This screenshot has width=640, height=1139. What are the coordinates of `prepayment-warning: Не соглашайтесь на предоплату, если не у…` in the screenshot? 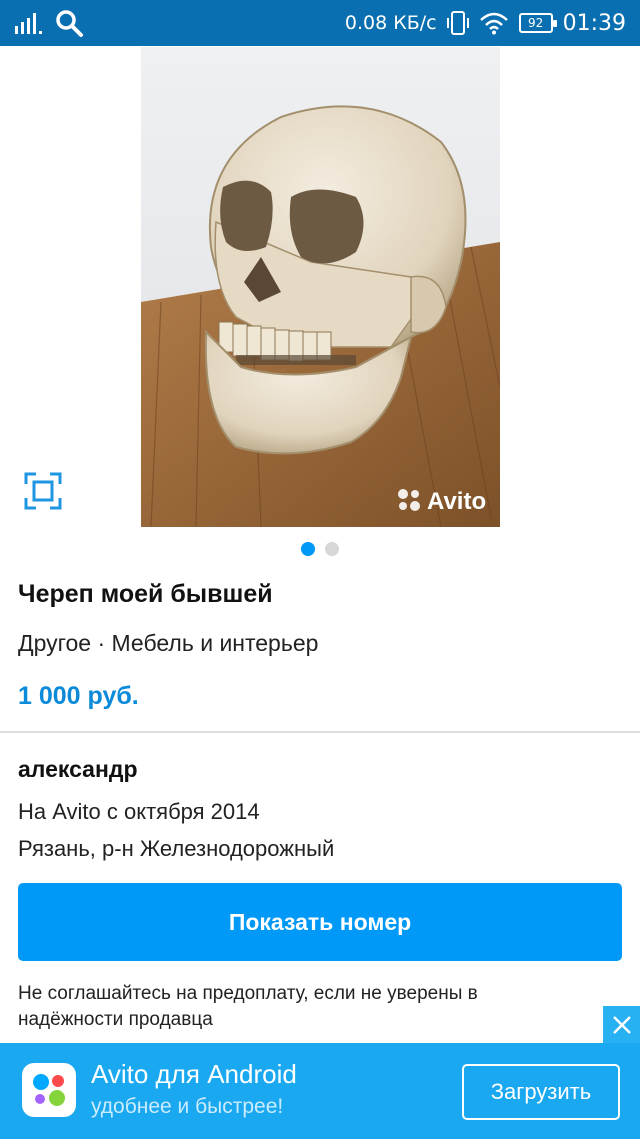 It's located at (248, 1006).